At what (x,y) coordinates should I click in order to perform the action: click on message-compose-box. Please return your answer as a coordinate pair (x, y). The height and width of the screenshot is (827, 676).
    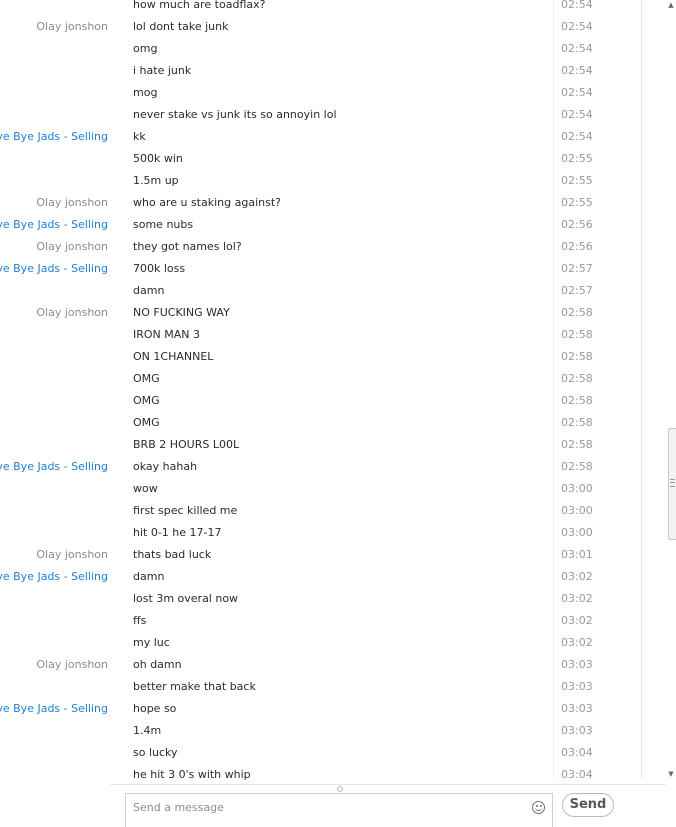
    Looking at the image, I should click on (339, 810).